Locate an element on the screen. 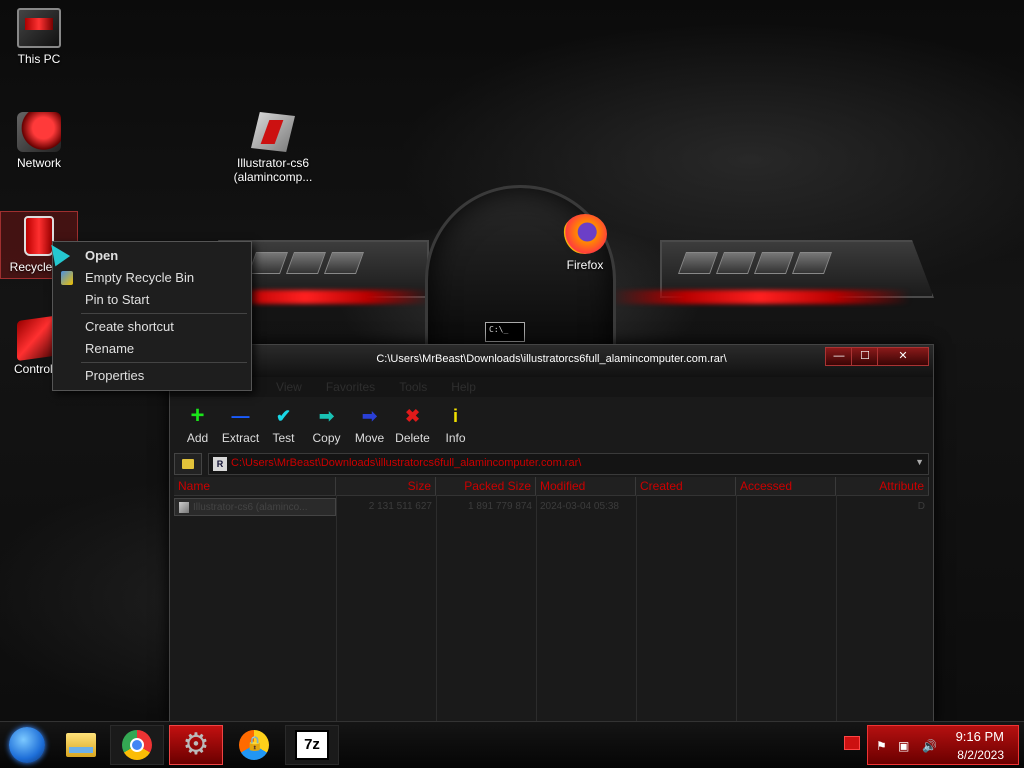 This screenshot has width=1024, height=768. menu-help: Help is located at coordinates (463, 387).